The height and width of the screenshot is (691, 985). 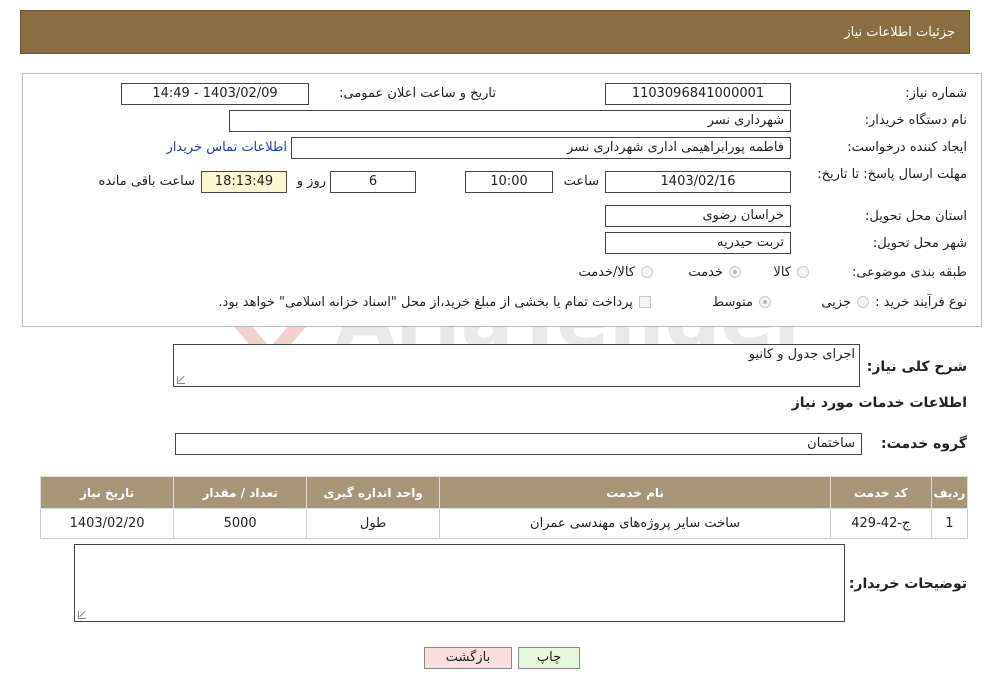 What do you see at coordinates (879, 403) in the screenshot?
I see `services-title: اطلاعات خدمات مورد نیاز` at bounding box center [879, 403].